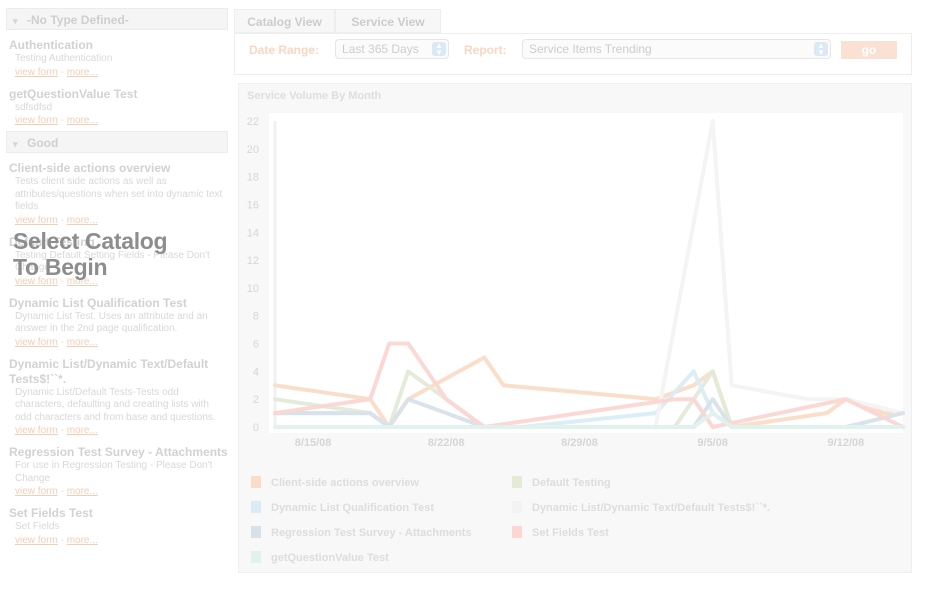 The height and width of the screenshot is (591, 926). I want to click on legend-item: Client-side actions overview, so click(335, 483).